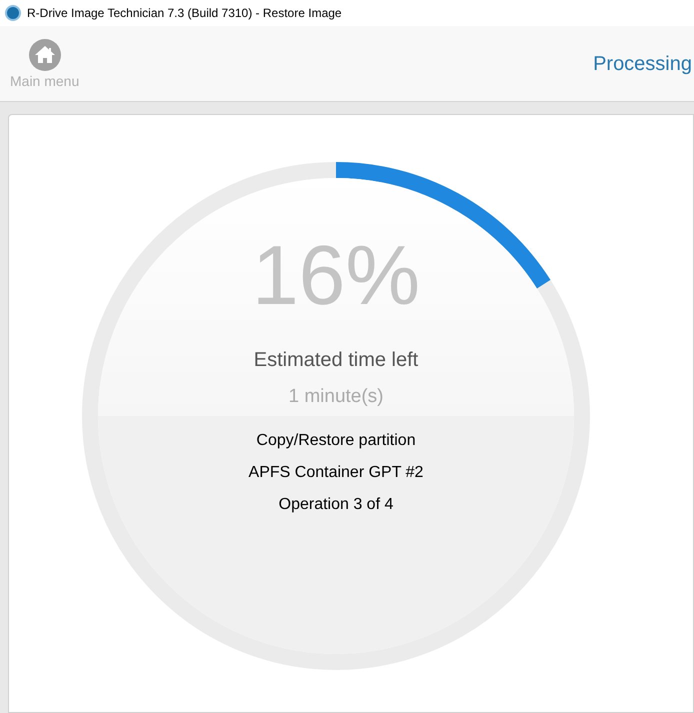  Describe the element at coordinates (336, 473) in the screenshot. I see `operation-detail: APFS Container GPT #2` at that location.